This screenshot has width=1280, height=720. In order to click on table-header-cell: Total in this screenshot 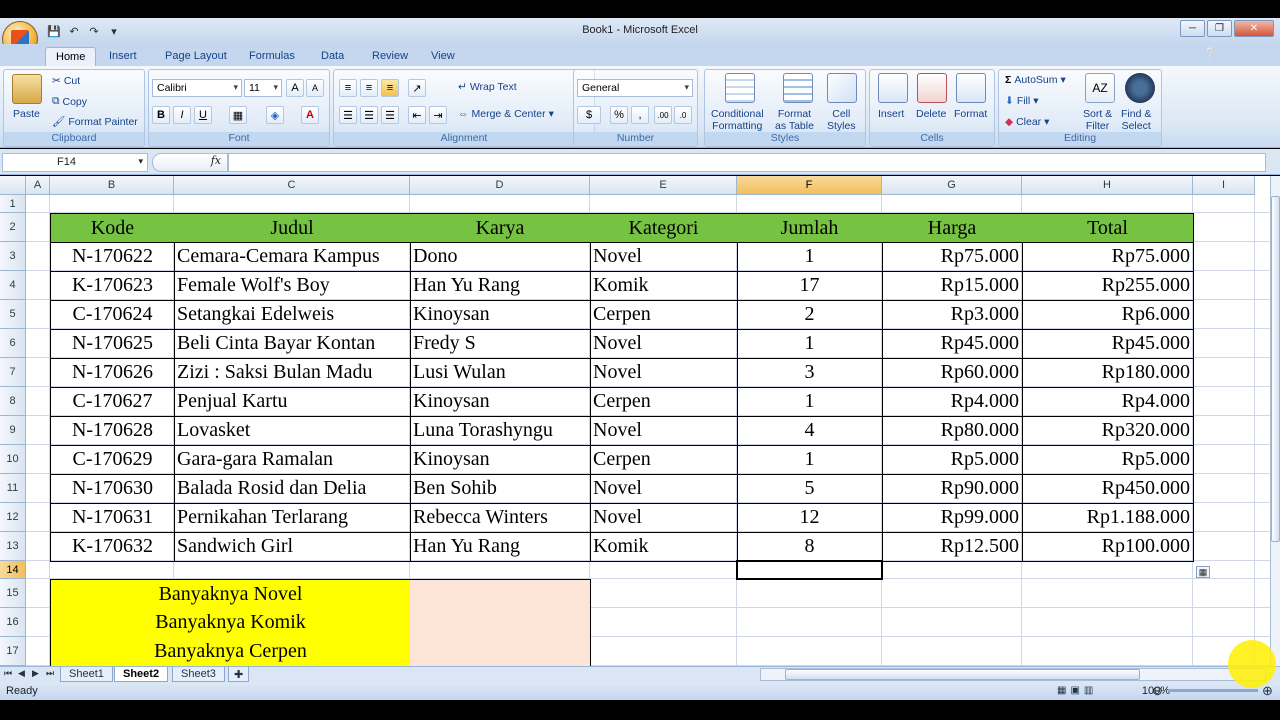, I will do `click(1108, 228)`.